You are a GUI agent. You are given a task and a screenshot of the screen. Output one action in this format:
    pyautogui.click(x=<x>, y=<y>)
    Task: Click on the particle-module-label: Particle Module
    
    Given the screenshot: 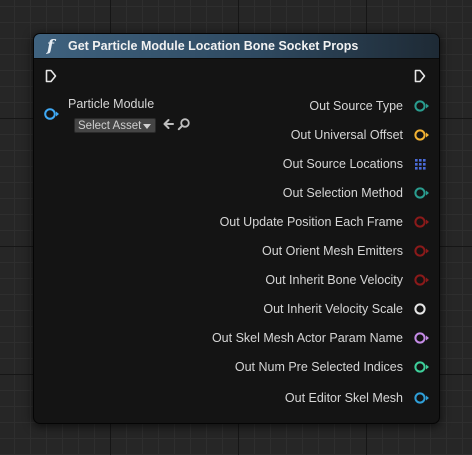 What is the action you would take?
    pyautogui.click(x=111, y=104)
    